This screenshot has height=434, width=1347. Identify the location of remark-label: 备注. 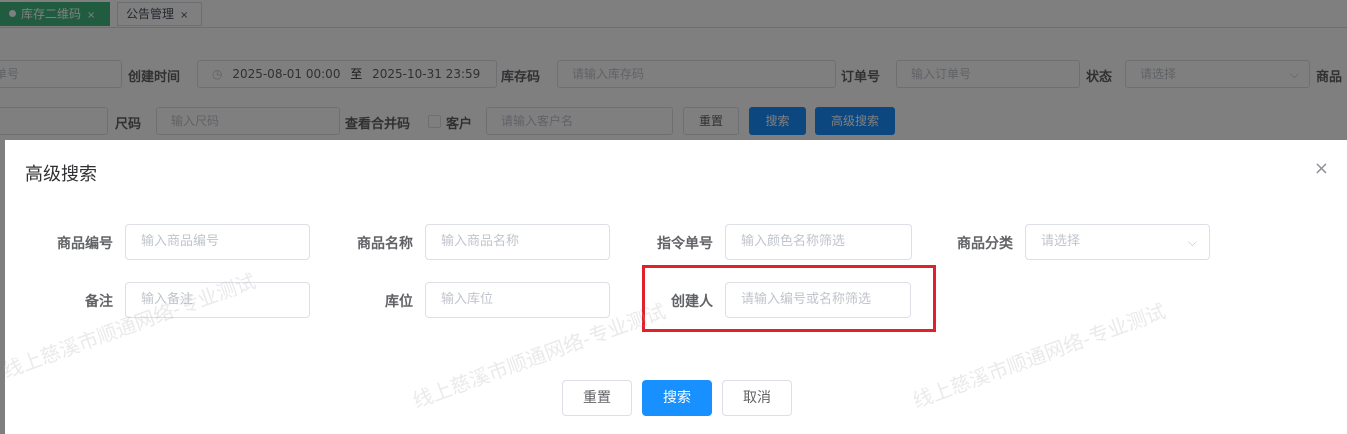
(99, 302).